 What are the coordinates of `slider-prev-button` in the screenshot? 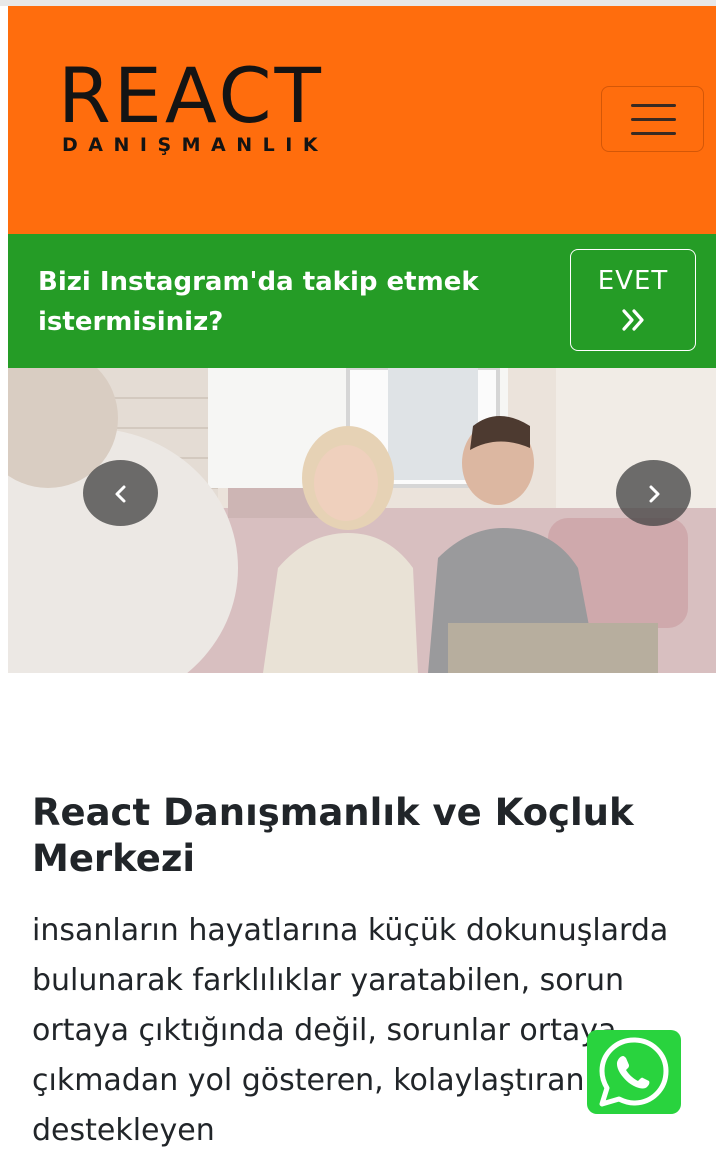 It's located at (120, 493).